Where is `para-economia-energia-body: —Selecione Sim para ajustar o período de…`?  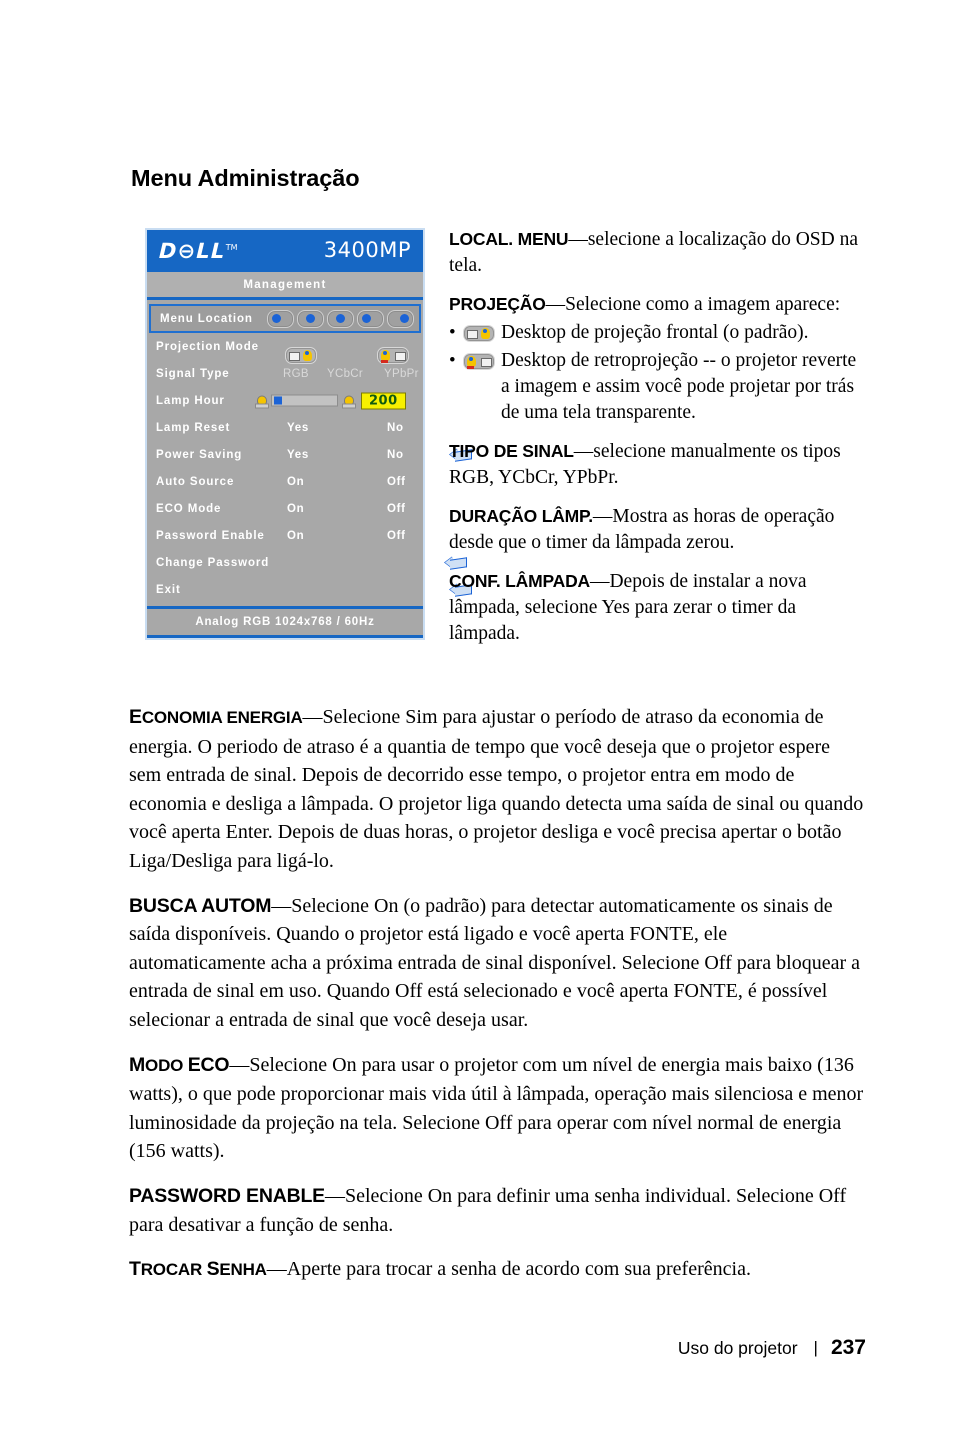
para-economia-energia-body: —Selecione Sim para ajustar o período de… is located at coordinates (496, 789).